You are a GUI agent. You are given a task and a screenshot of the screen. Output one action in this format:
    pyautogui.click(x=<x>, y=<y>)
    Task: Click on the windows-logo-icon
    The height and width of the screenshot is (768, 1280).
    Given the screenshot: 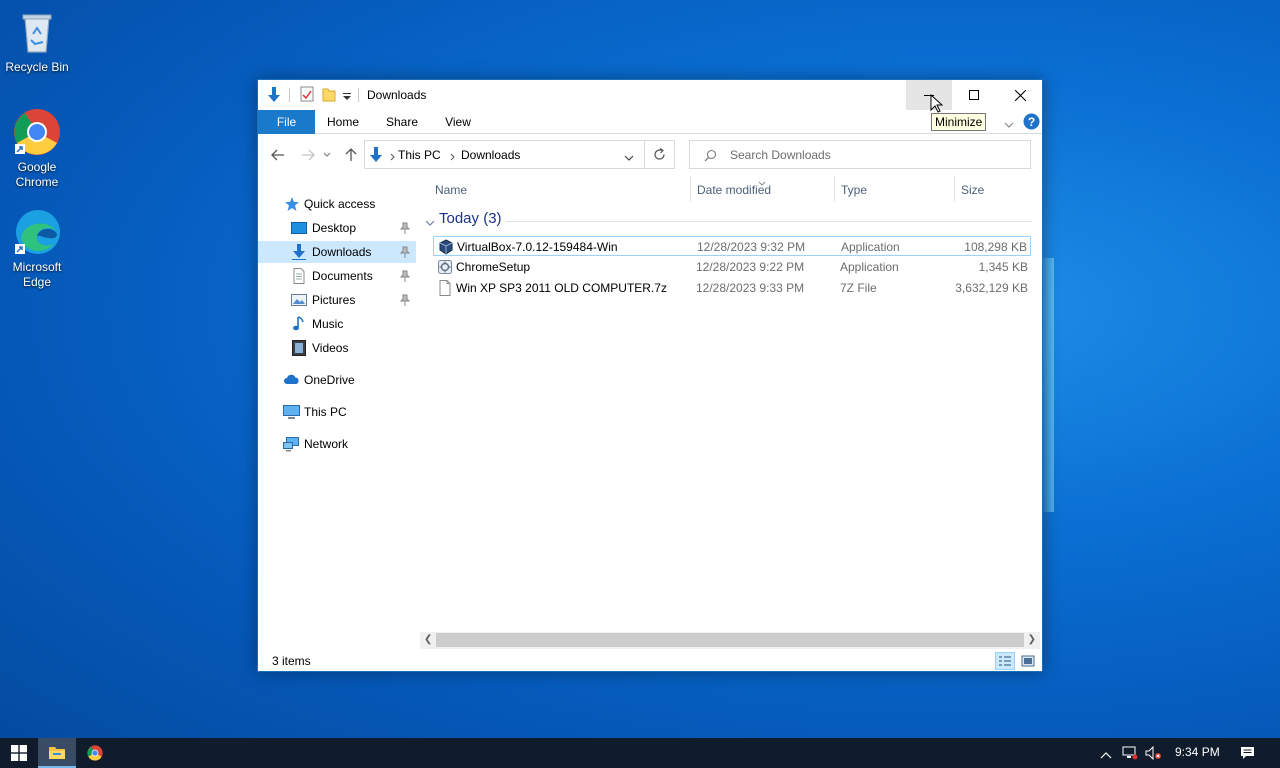 What is the action you would take?
    pyautogui.click(x=19, y=753)
    